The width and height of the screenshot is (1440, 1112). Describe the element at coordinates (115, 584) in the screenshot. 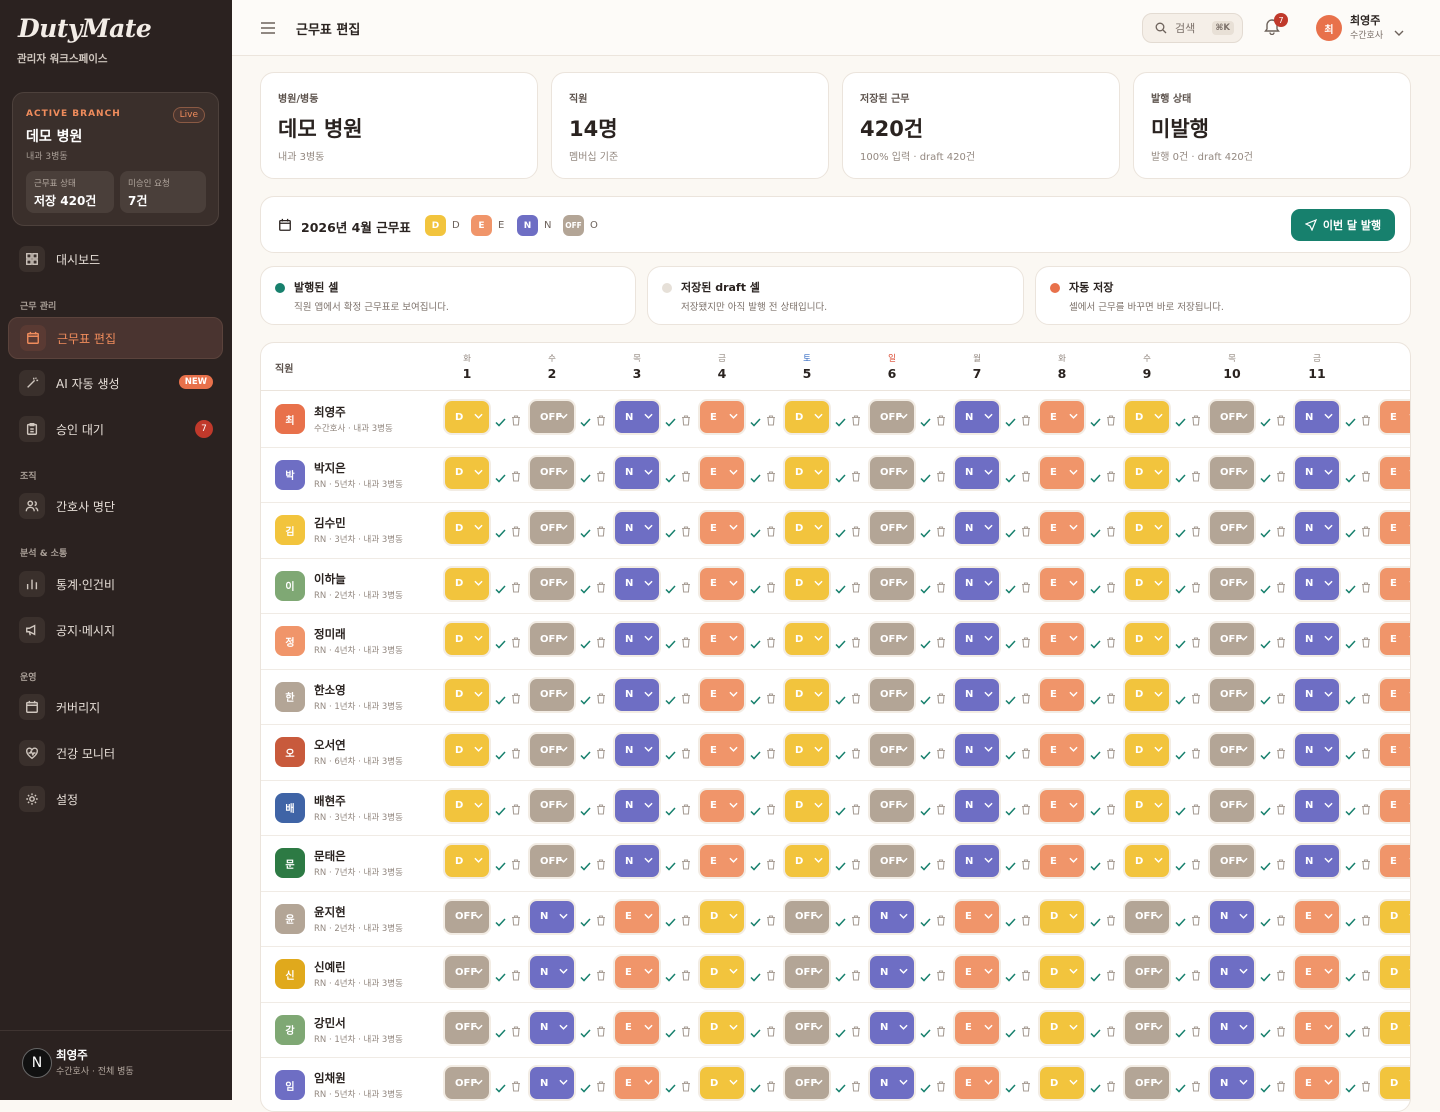

I see `sidebar-item-stats: 통계·인건비` at that location.